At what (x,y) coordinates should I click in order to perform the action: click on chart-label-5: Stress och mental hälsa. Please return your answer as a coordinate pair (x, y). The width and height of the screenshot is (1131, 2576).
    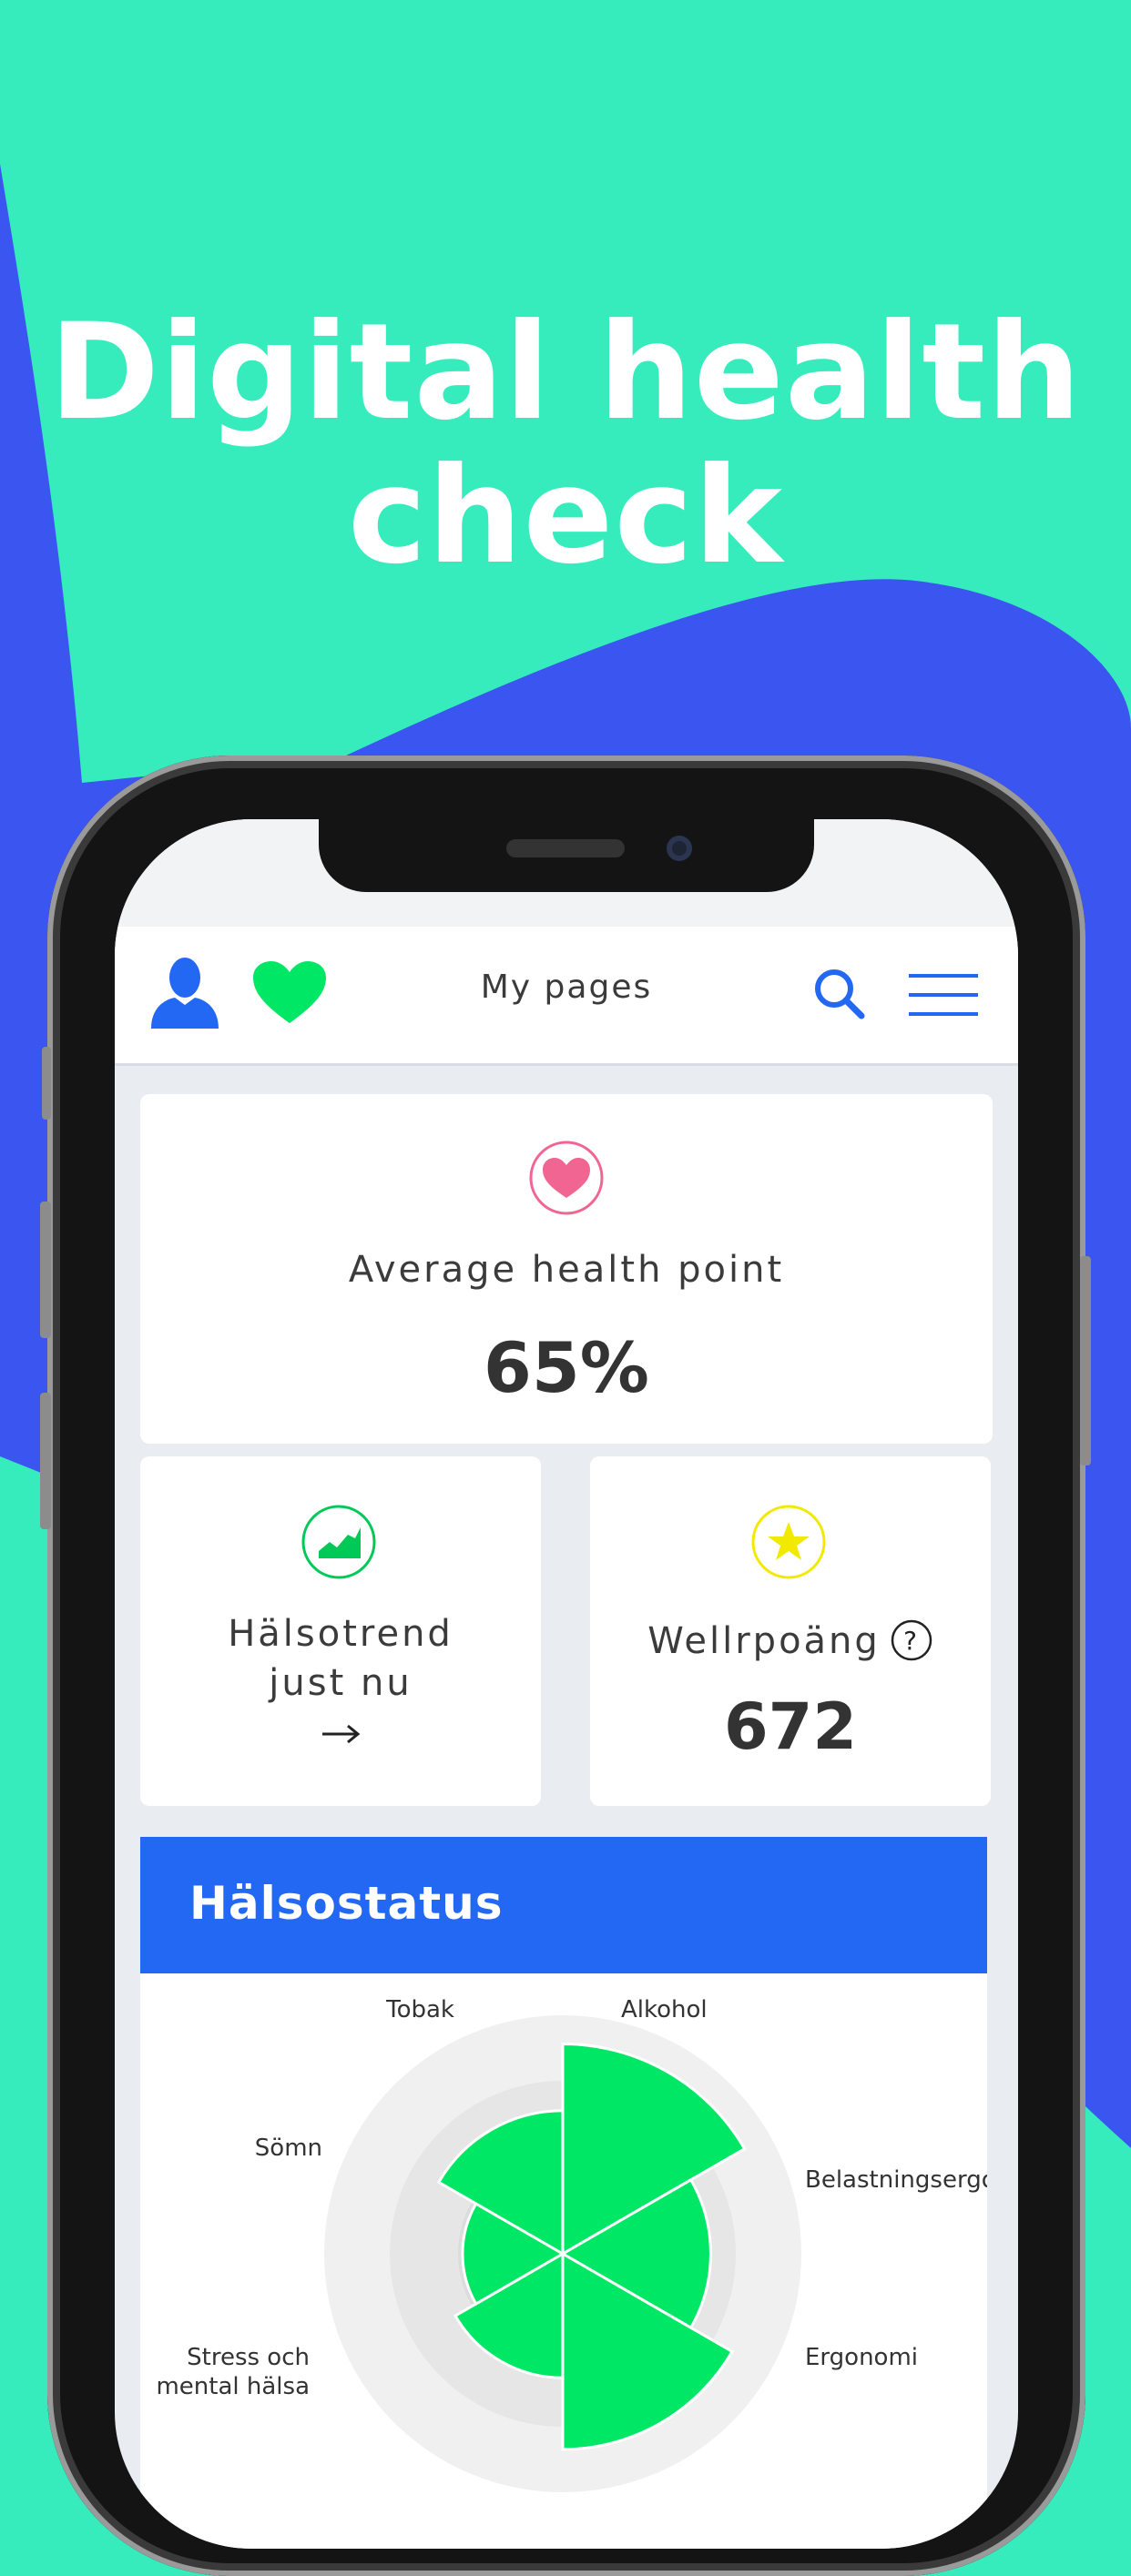
    Looking at the image, I should click on (233, 2372).